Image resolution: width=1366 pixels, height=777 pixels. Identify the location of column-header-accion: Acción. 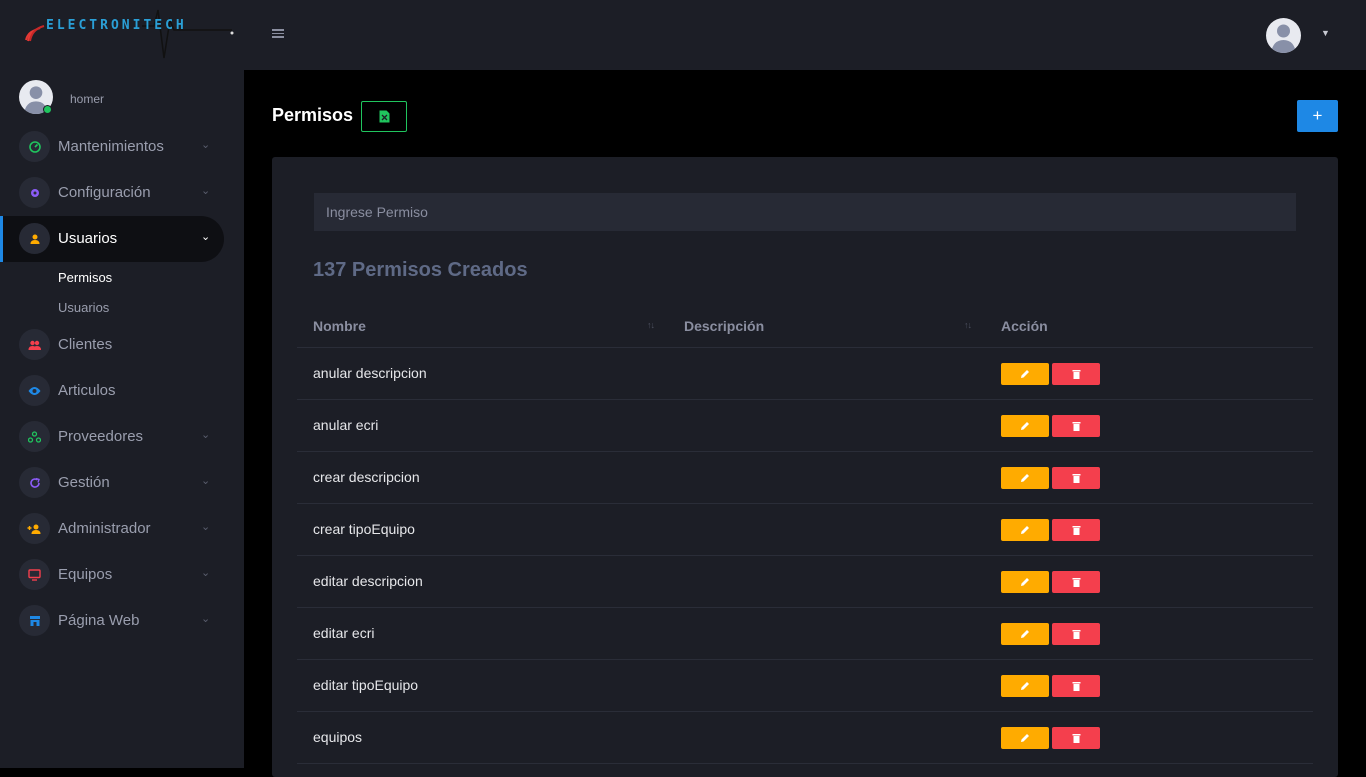
(1024, 326).